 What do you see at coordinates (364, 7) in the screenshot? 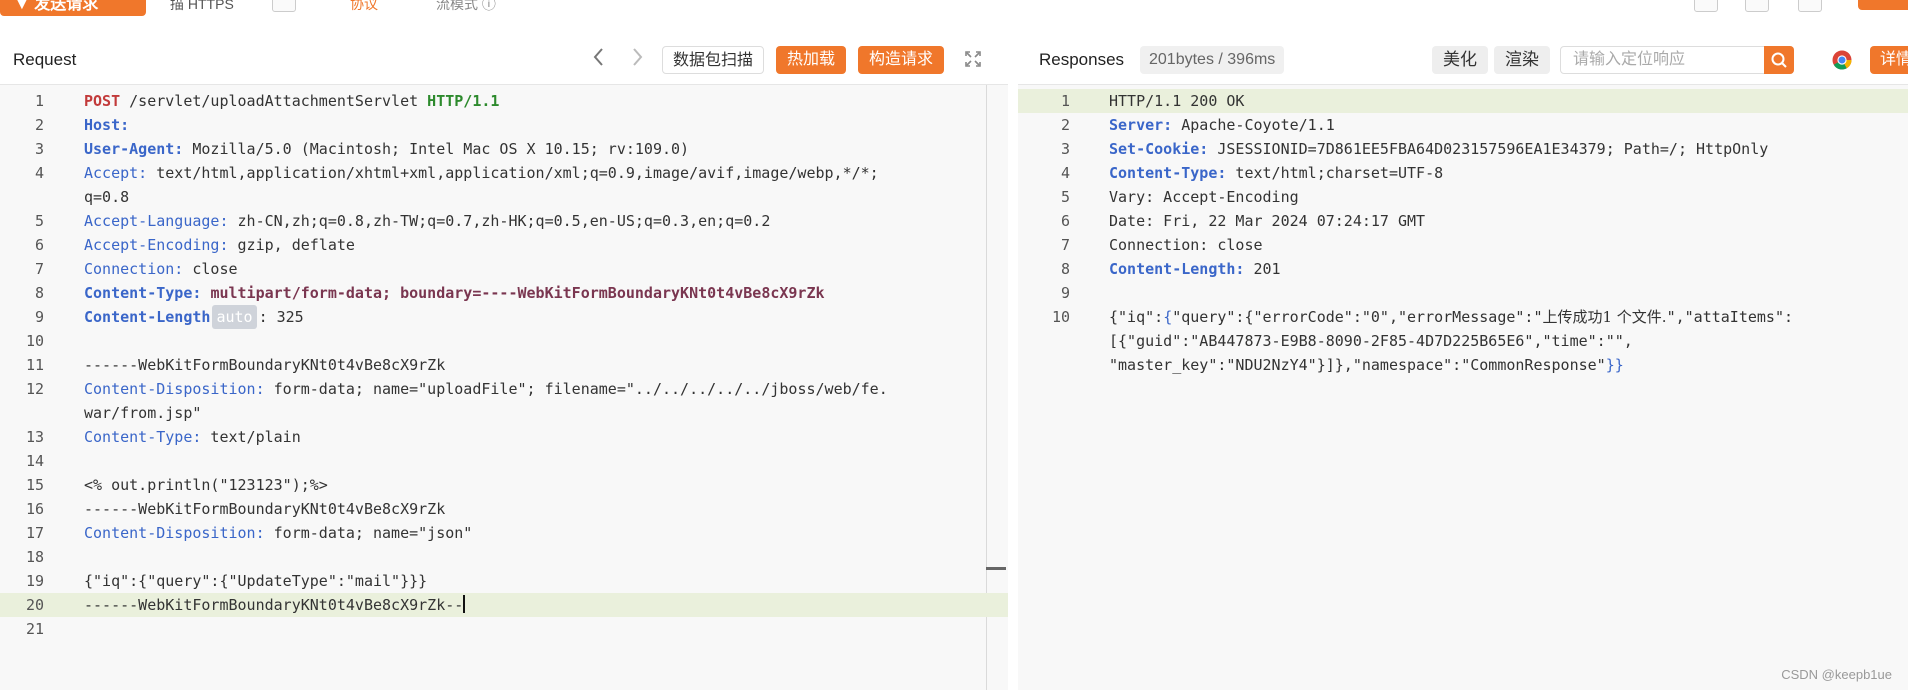
I see `protocol-label: 协议` at bounding box center [364, 7].